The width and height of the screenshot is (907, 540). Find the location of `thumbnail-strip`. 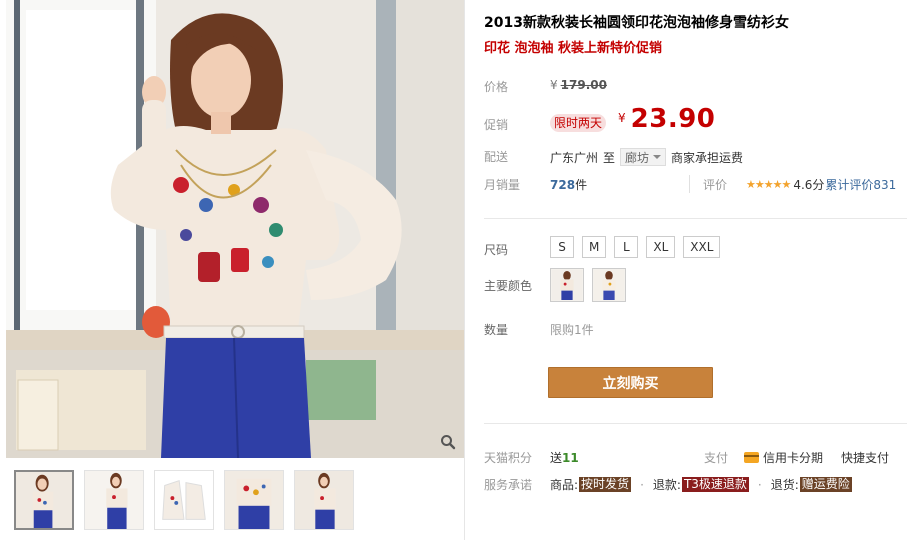

thumbnail-strip is located at coordinates (184, 500).